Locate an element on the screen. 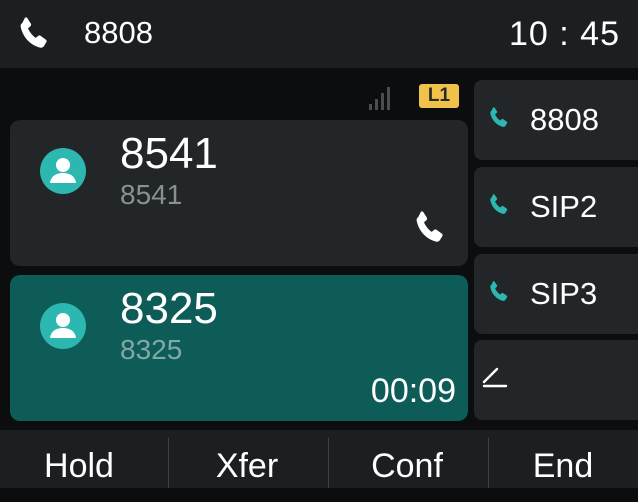 The image size is (638, 502). call-name: 8325 is located at coordinates (169, 308).